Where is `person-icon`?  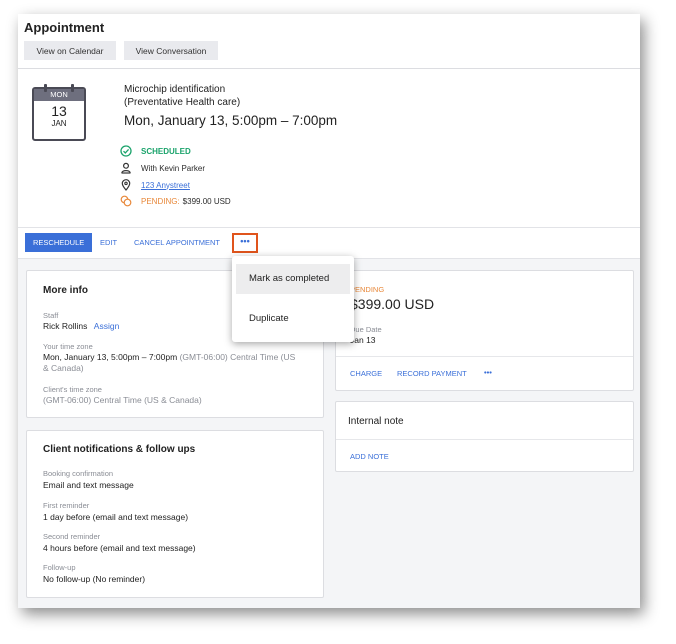 person-icon is located at coordinates (127, 168).